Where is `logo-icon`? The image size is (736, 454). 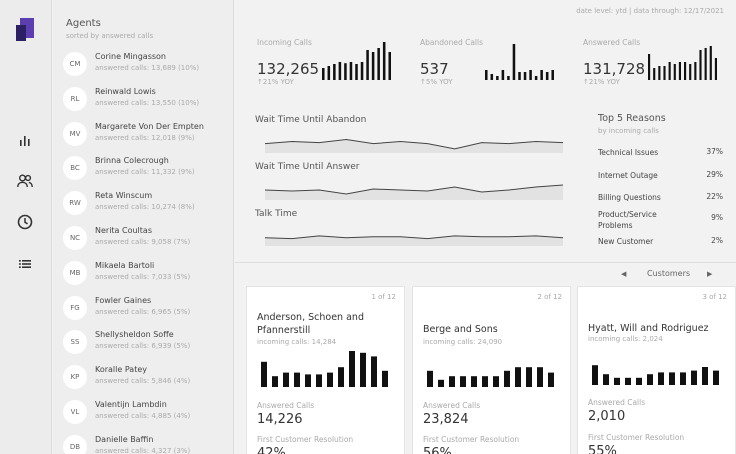
logo-icon is located at coordinates (26, 30).